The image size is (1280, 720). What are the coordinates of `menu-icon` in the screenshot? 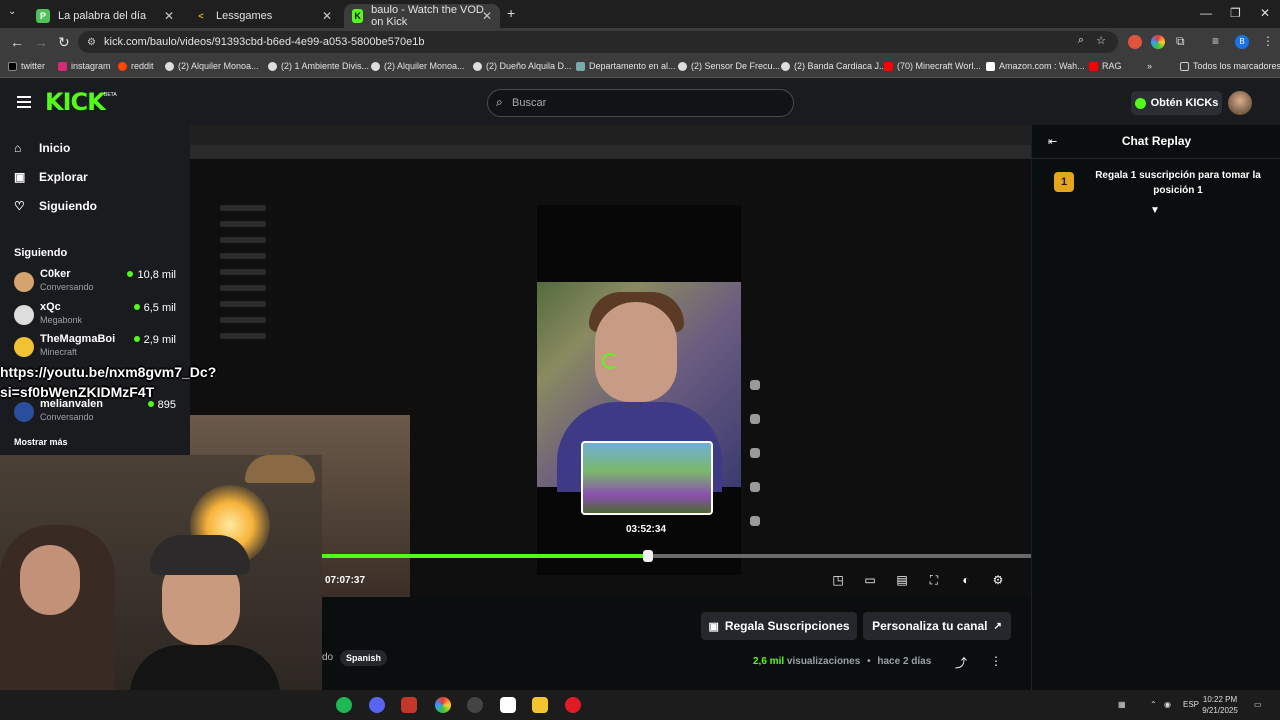 It's located at (24, 102).